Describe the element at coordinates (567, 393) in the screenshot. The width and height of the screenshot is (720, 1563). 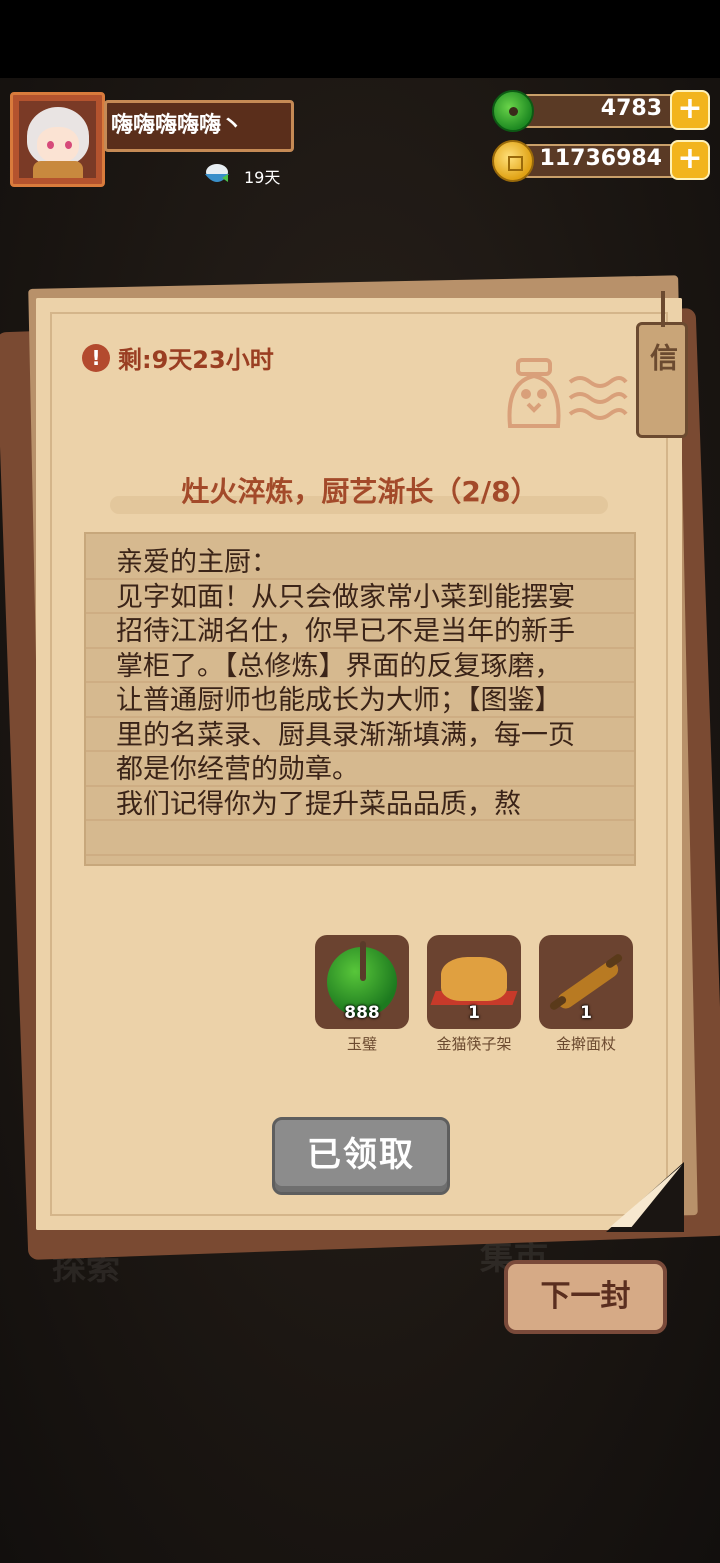
I see `duck-postmark-icon` at that location.